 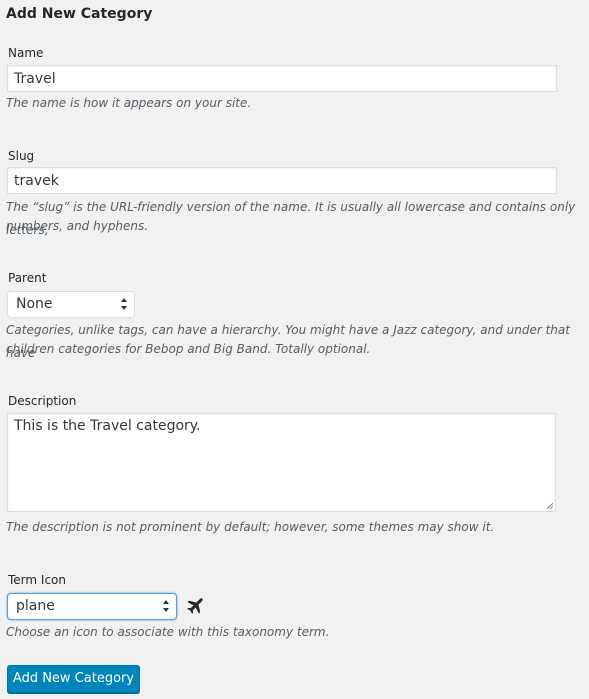 What do you see at coordinates (26, 53) in the screenshot?
I see `name-label: Name` at bounding box center [26, 53].